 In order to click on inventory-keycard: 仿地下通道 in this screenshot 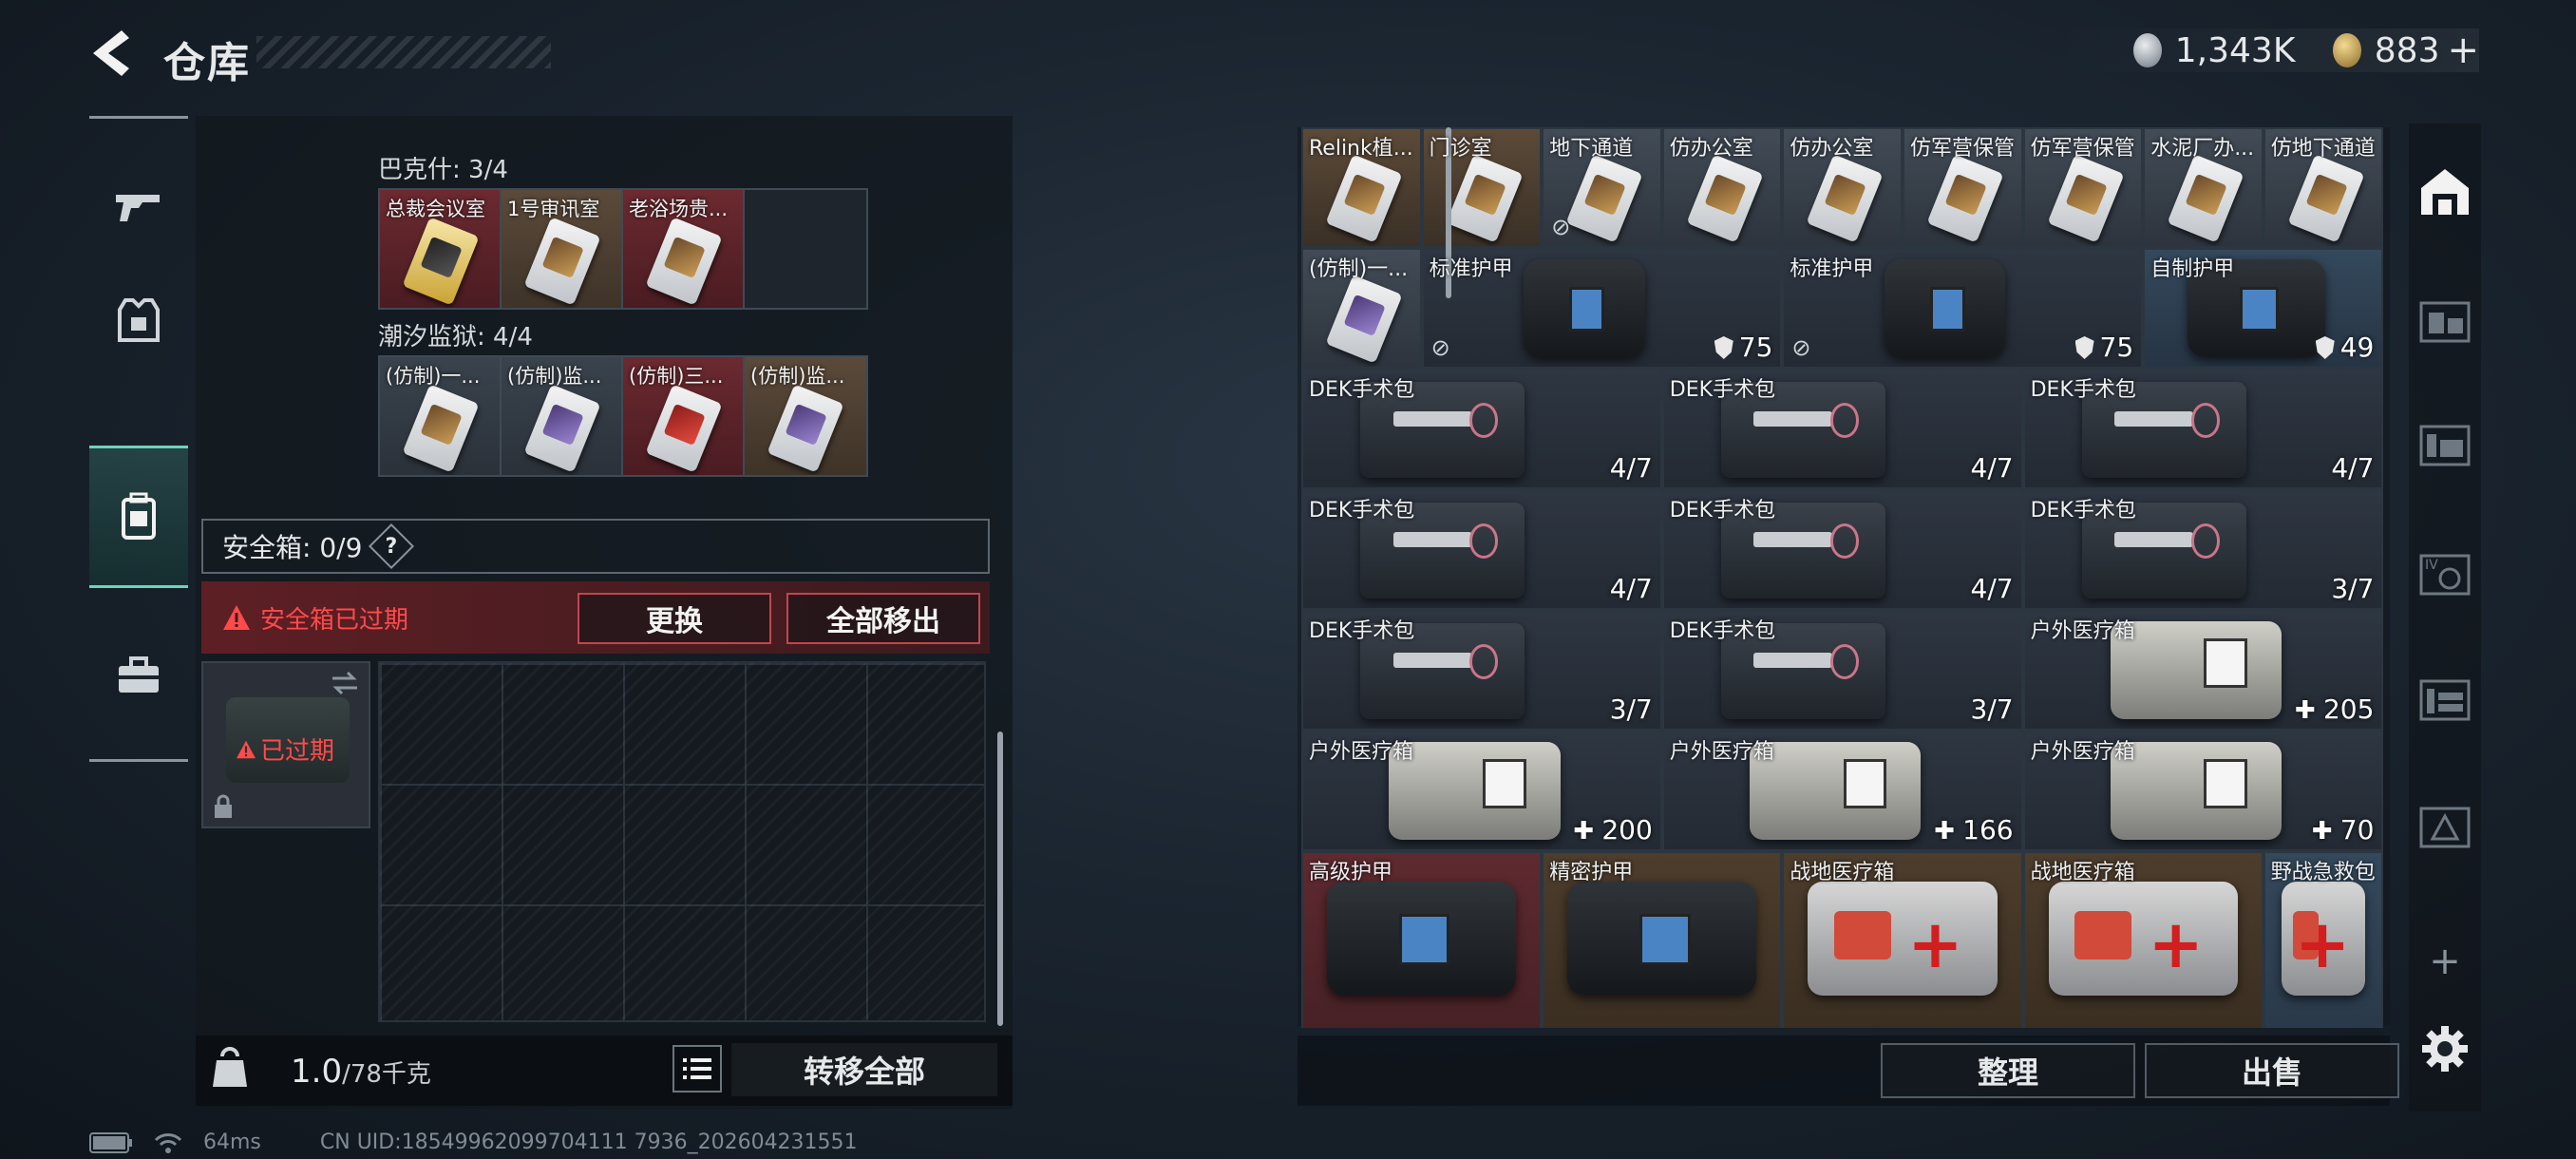, I will do `click(2323, 187)`.